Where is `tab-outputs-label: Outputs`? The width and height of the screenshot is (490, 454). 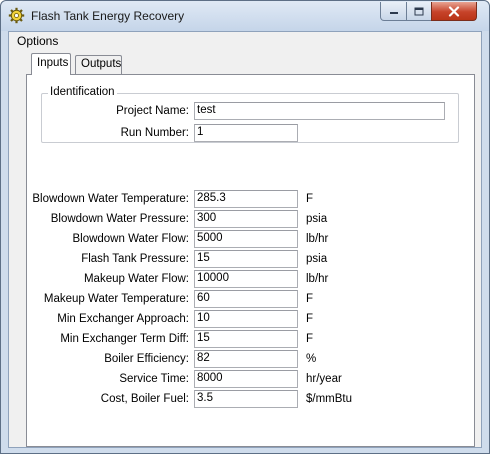
tab-outputs-label: Outputs is located at coordinates (101, 64).